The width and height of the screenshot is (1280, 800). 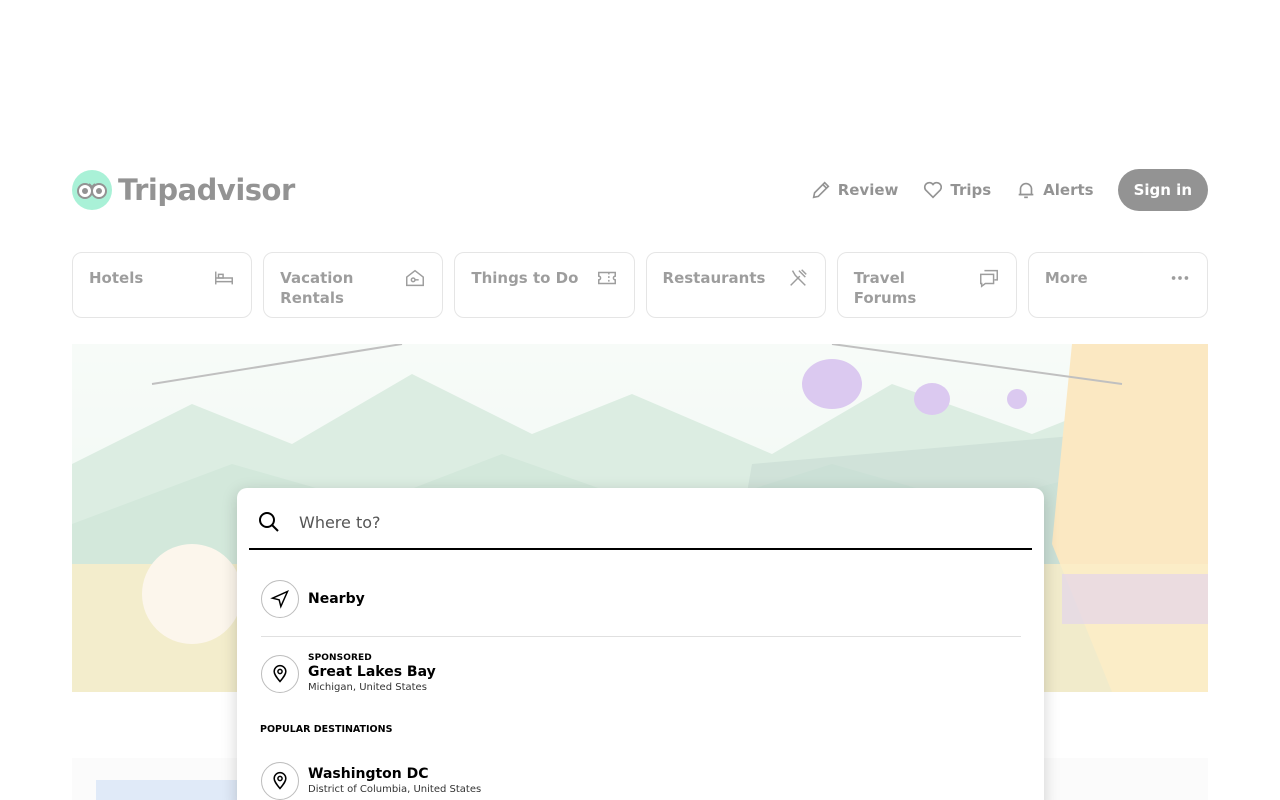 I want to click on alerts-label: Alerts, so click(x=1068, y=190).